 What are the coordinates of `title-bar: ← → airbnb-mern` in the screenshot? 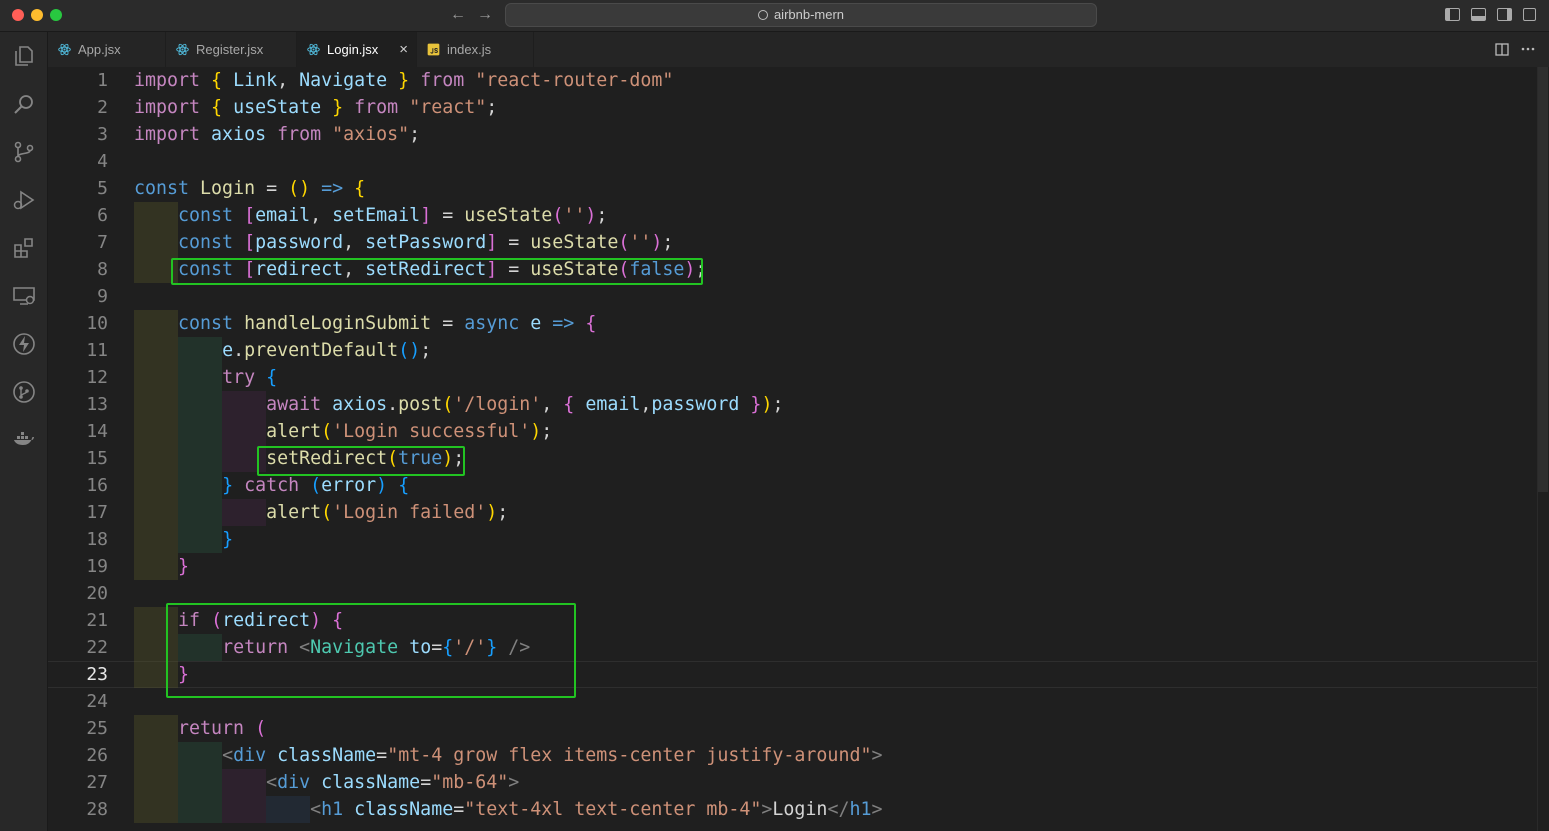 It's located at (774, 16).